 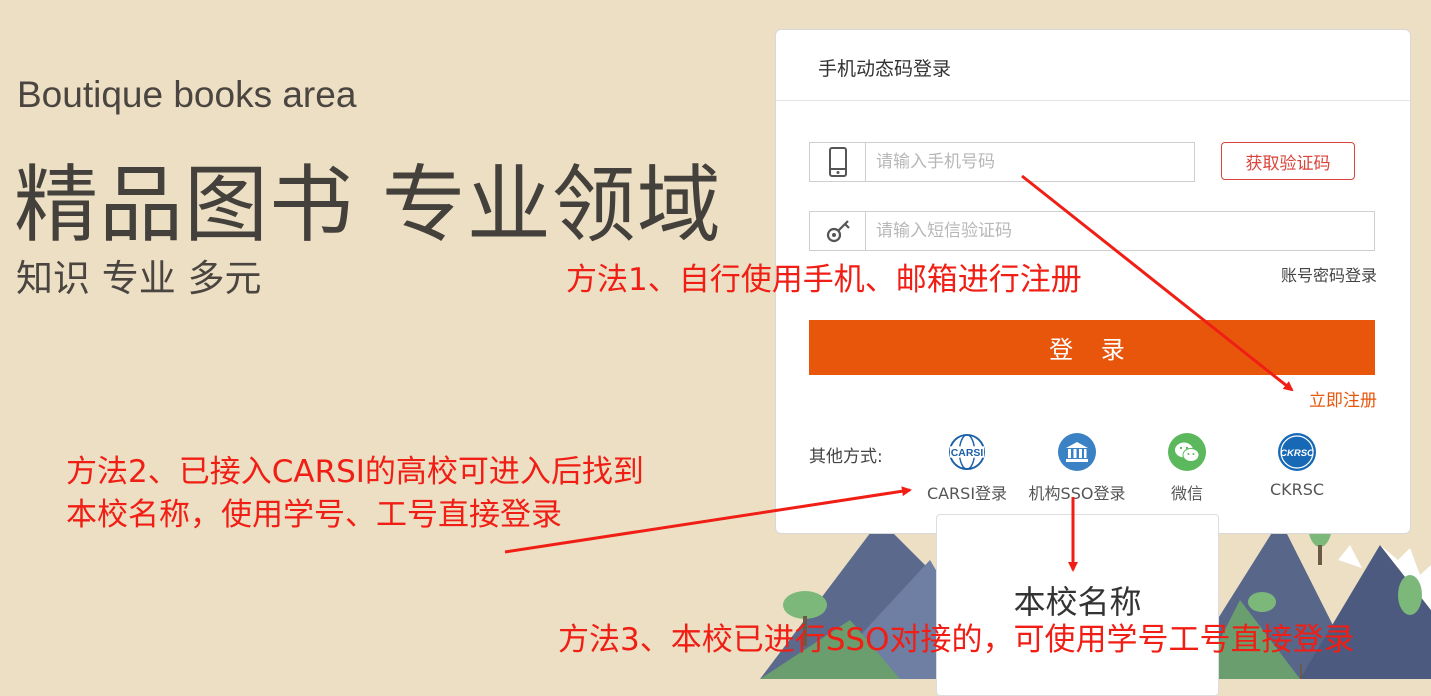 I want to click on hero-title: 精品图书 专业领域, so click(x=368, y=205).